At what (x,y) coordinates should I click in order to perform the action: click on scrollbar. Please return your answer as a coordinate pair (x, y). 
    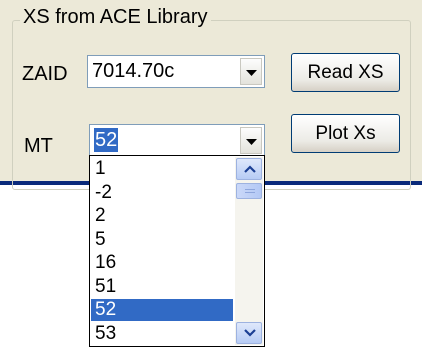
    Looking at the image, I should click on (249, 251).